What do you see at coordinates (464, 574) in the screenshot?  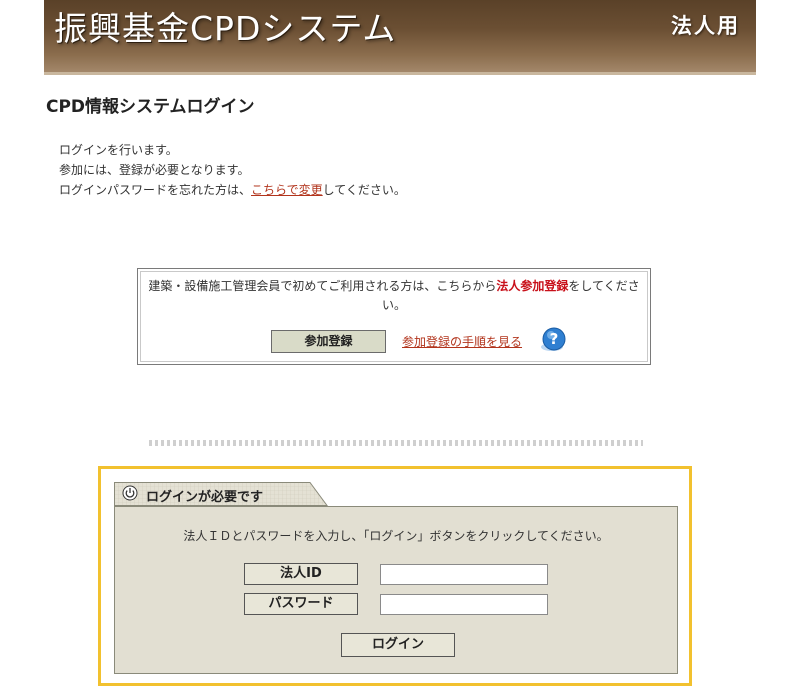 I see `corporate-id-input` at bounding box center [464, 574].